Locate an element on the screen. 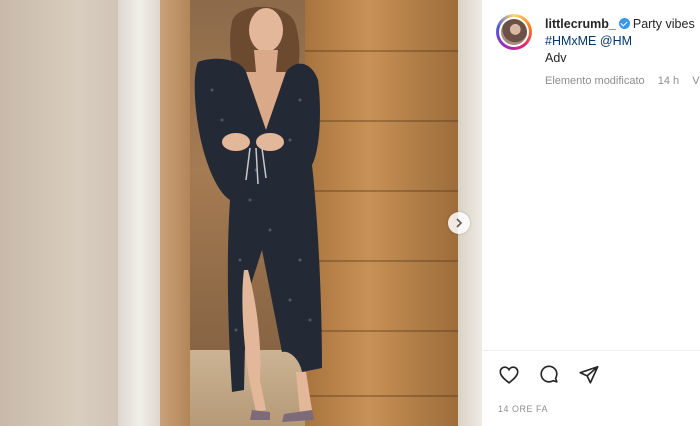 Image resolution: width=700 pixels, height=426 pixels. paper-plane-icon is located at coordinates (589, 374).